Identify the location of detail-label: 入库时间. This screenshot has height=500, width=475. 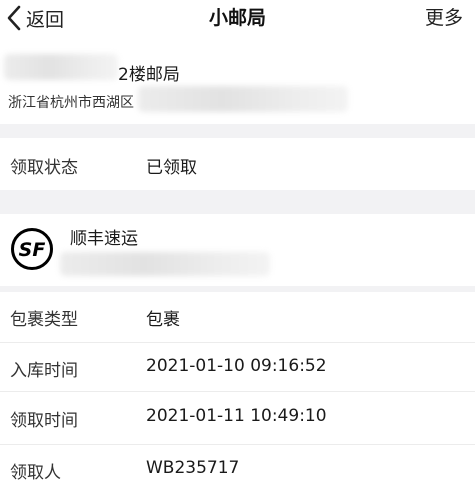
(44, 371).